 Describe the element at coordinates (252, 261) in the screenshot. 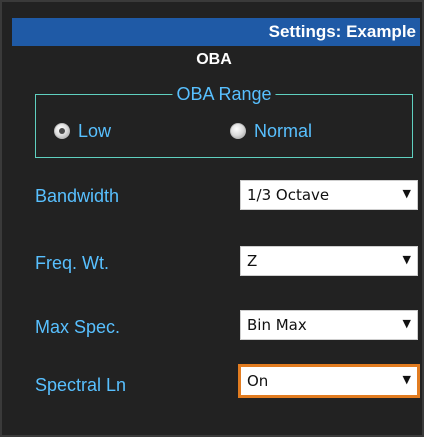

I see `freq-wt-value: Z` at that location.